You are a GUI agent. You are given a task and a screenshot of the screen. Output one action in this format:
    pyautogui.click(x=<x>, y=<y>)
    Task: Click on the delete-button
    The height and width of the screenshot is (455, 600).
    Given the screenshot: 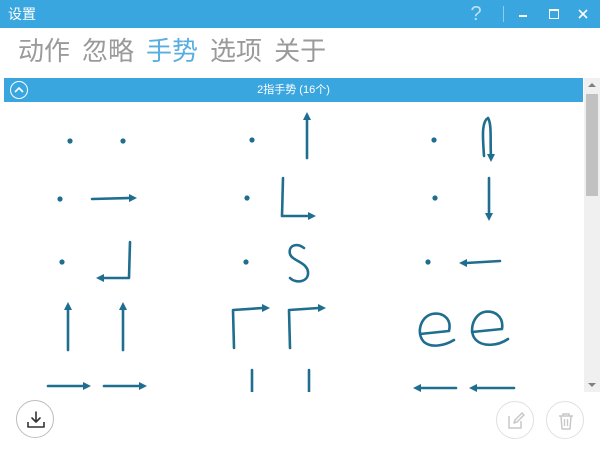 What is the action you would take?
    pyautogui.click(x=565, y=420)
    